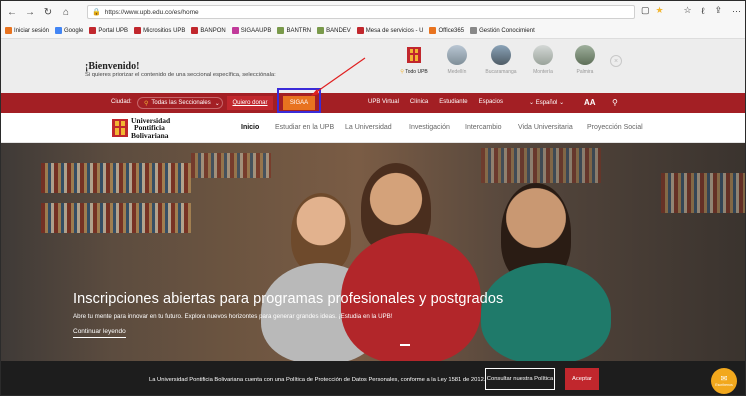 The height and width of the screenshot is (396, 746). I want to click on font-size-toggle: AA, so click(590, 102).